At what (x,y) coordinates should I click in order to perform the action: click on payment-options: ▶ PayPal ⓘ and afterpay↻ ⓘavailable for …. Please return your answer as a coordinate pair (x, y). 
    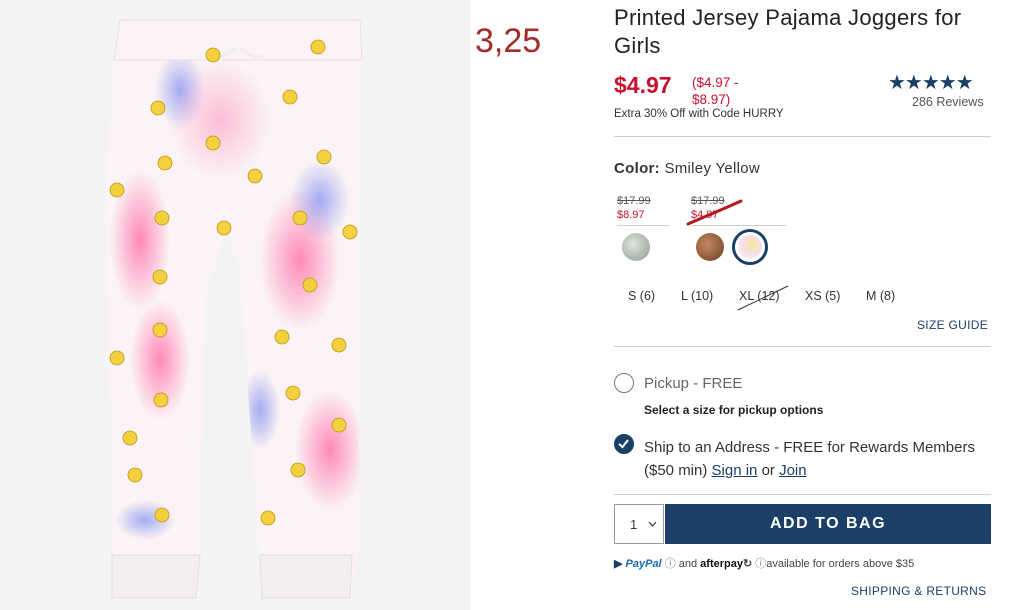
    Looking at the image, I should click on (764, 563).